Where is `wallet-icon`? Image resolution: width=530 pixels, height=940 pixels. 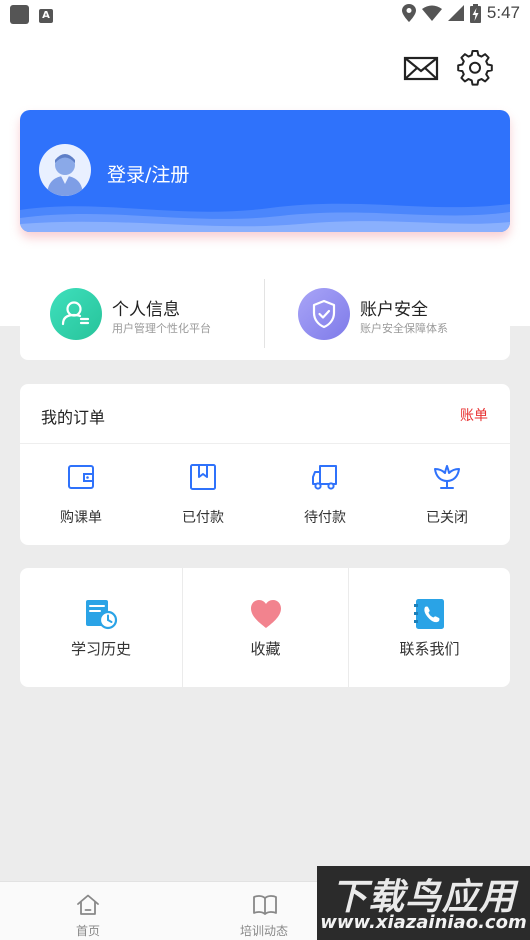
wallet-icon is located at coordinates (81, 477).